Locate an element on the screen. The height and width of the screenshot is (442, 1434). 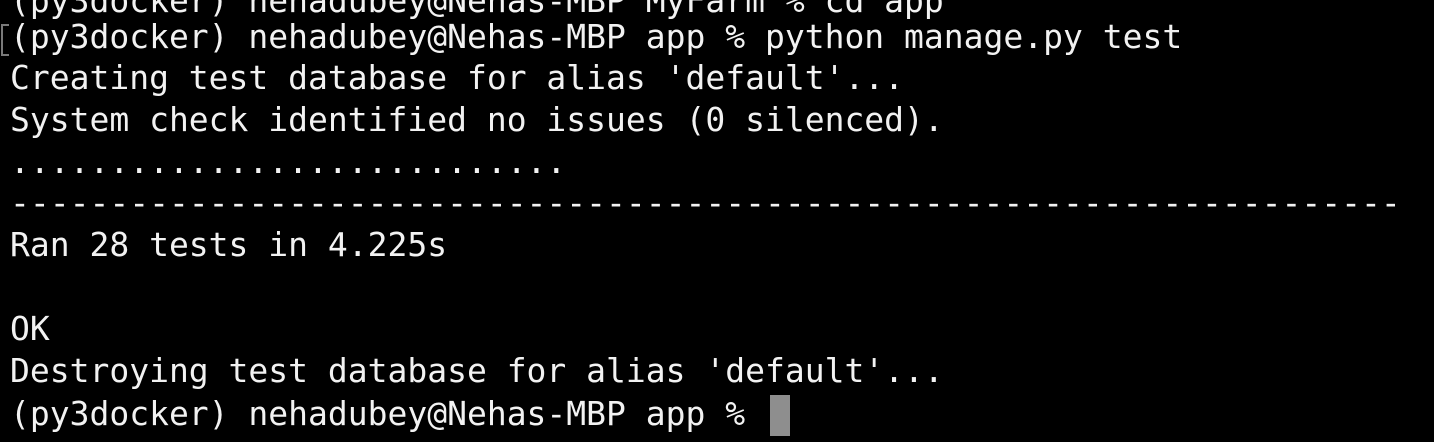
terminal-line-test-summary: Ran 28 tests in 4.225s is located at coordinates (229, 244).